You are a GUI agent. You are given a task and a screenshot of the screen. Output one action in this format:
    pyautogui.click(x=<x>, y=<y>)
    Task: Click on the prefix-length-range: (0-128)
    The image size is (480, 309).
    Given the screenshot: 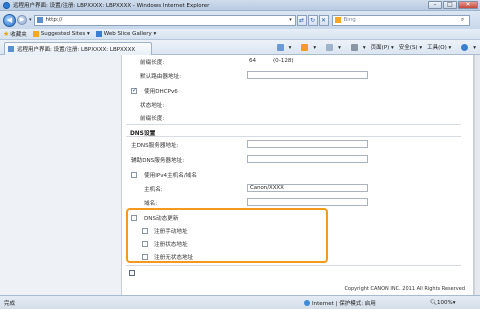 What is the action you would take?
    pyautogui.click(x=283, y=61)
    